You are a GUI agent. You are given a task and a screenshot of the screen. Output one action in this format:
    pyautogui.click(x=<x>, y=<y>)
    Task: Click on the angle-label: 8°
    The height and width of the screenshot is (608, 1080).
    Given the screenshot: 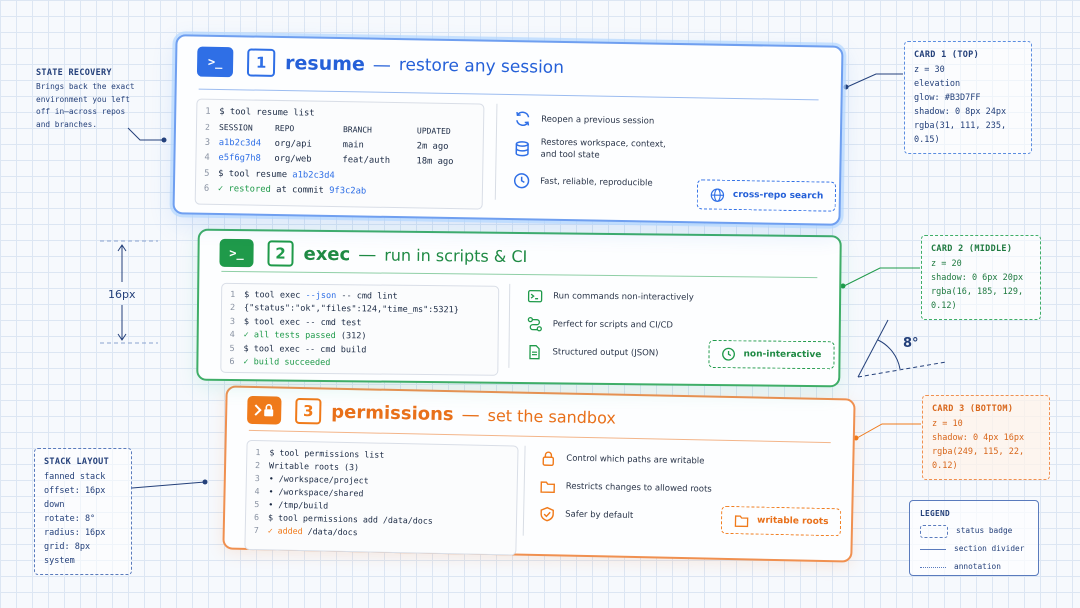 What is the action you would take?
    pyautogui.click(x=911, y=343)
    